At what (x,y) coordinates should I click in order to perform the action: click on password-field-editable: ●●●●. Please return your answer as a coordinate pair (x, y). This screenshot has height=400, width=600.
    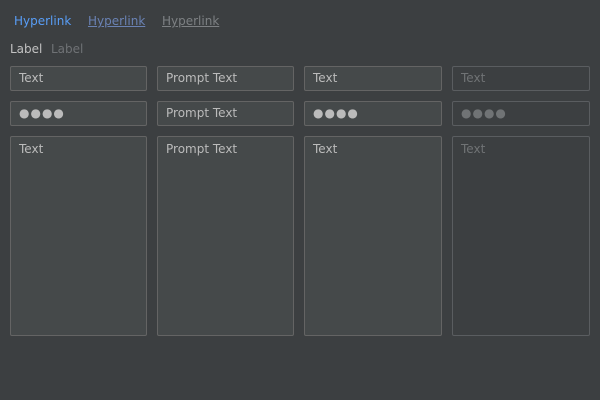
    Looking at the image, I should click on (373, 113).